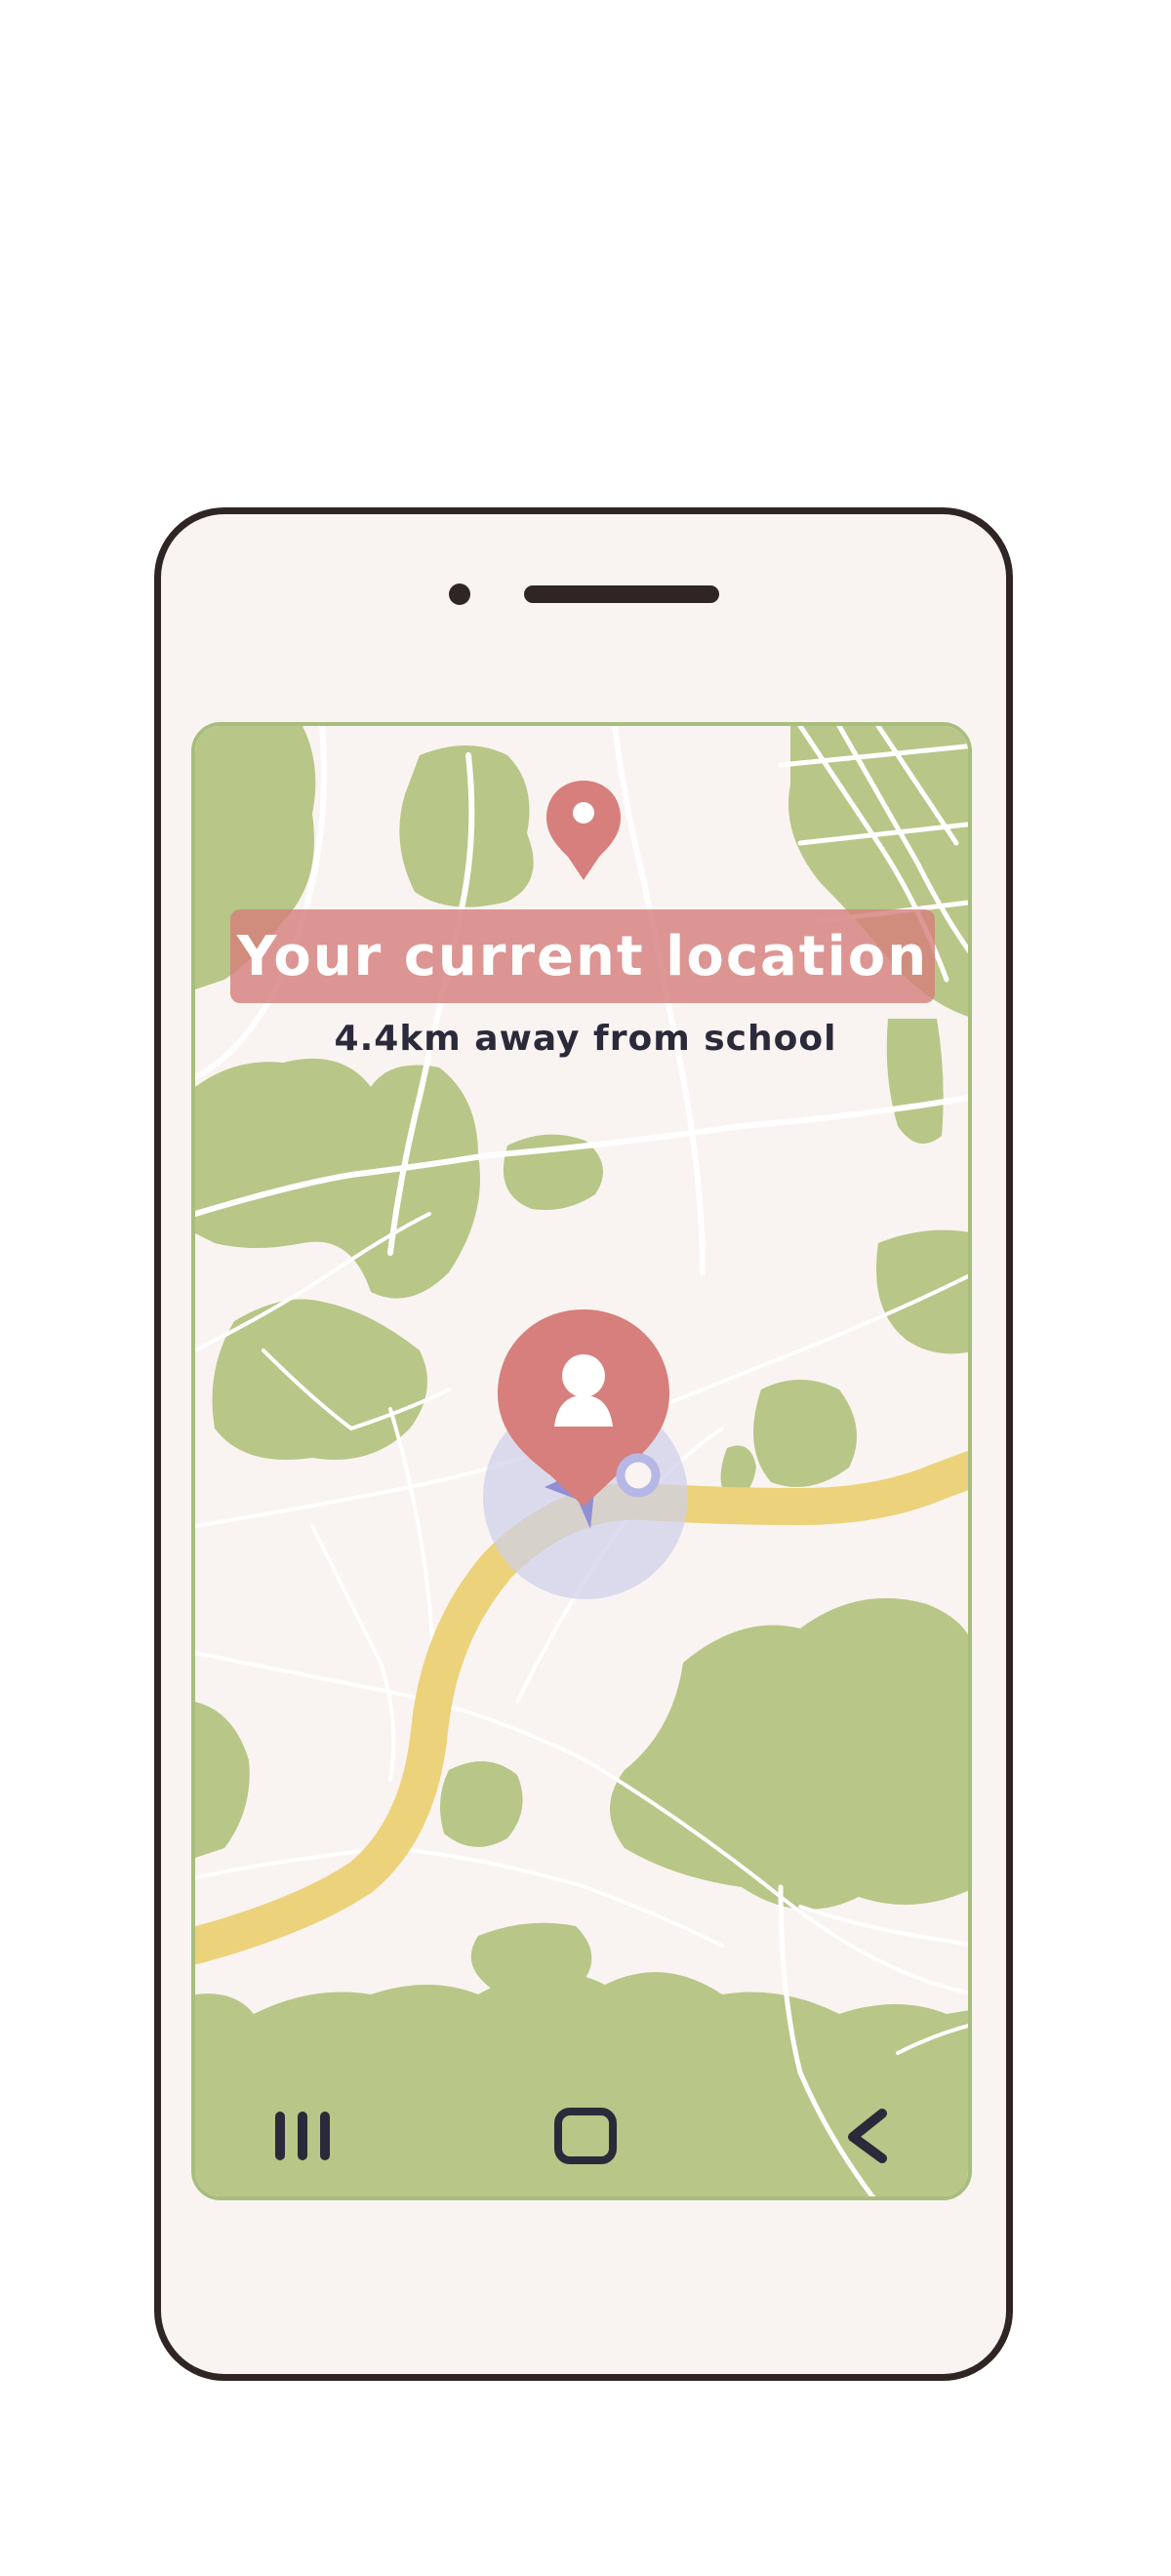  I want to click on back-button, so click(868, 2136).